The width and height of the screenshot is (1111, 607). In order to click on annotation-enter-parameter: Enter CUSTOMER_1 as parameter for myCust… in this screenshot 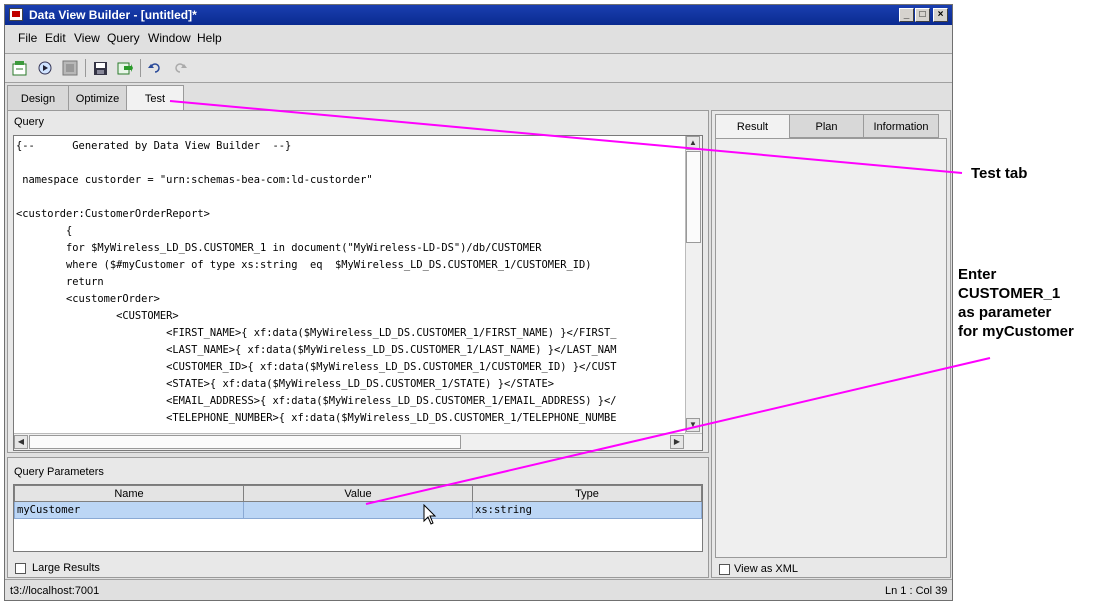, I will do `click(1016, 303)`.